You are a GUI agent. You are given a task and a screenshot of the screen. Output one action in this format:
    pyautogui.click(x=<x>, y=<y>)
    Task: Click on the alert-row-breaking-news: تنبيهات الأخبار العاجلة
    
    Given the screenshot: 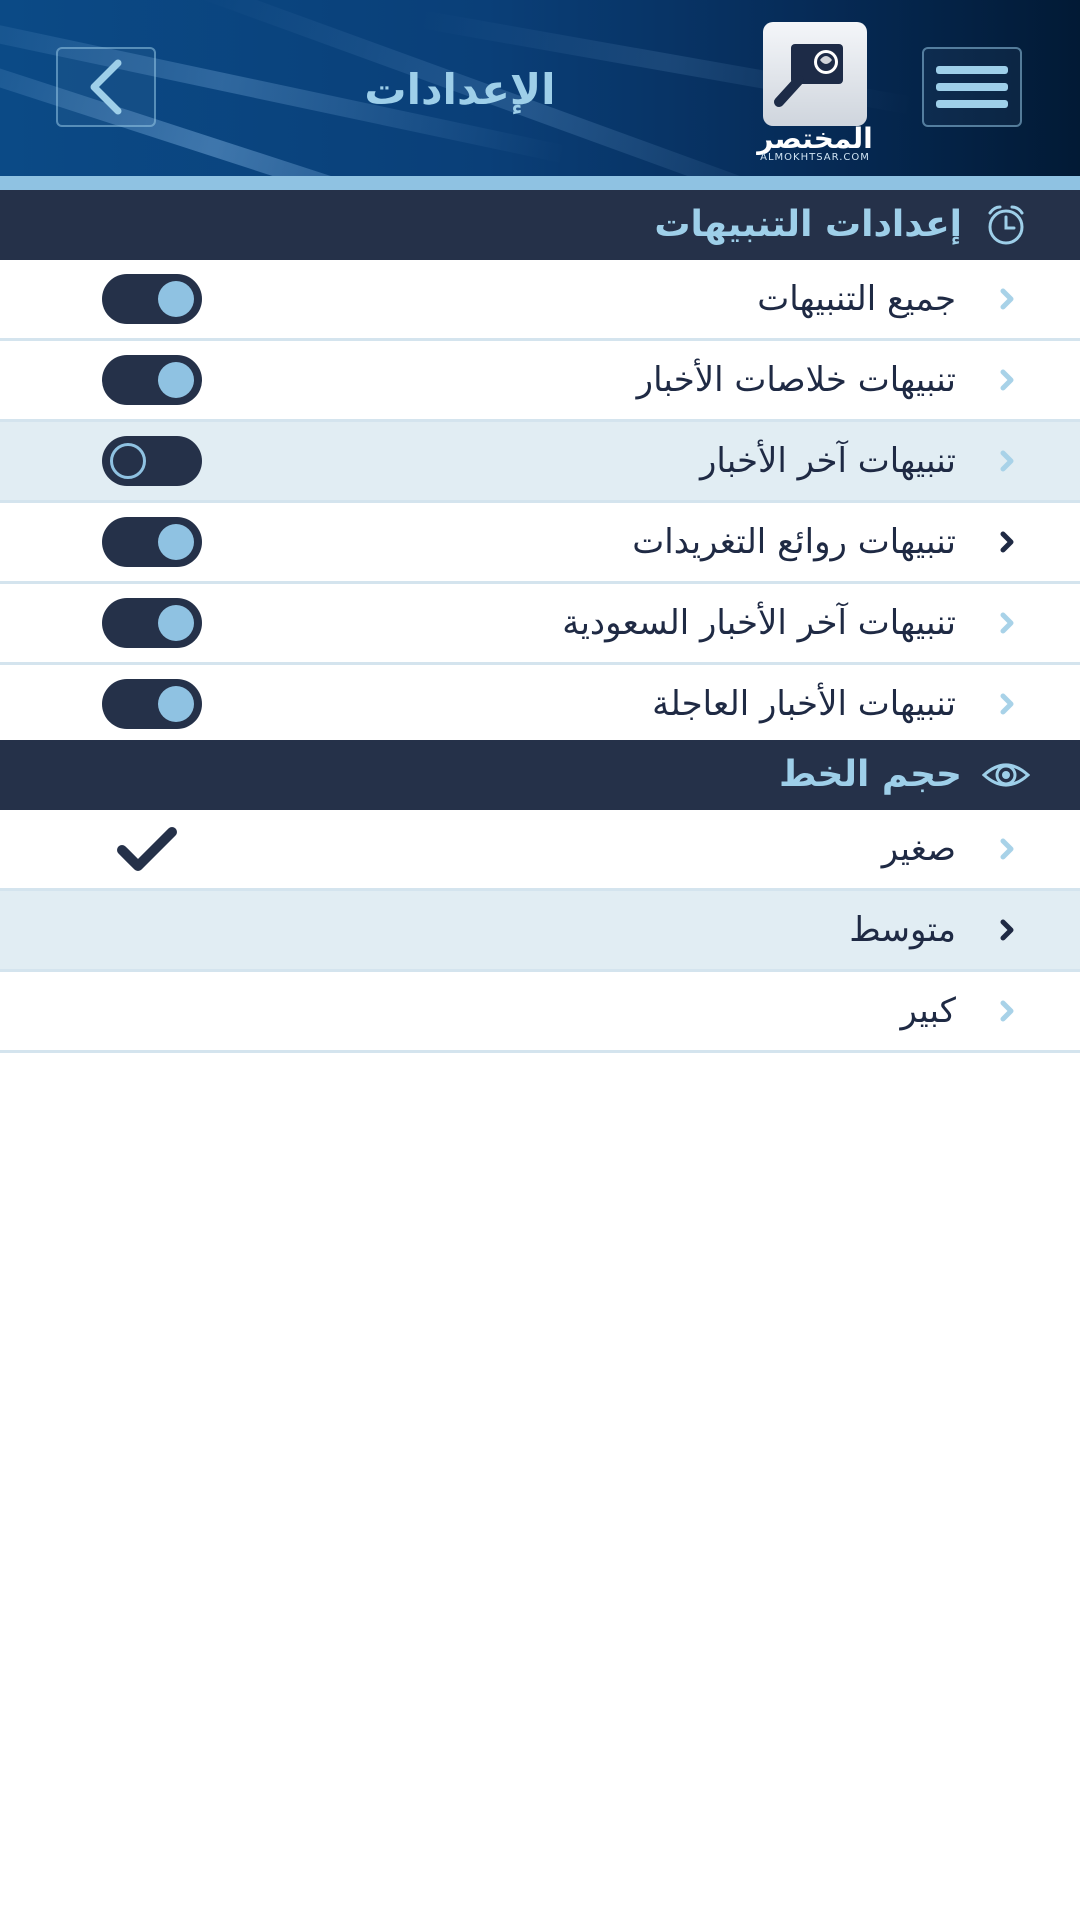 What is the action you would take?
    pyautogui.click(x=540, y=705)
    